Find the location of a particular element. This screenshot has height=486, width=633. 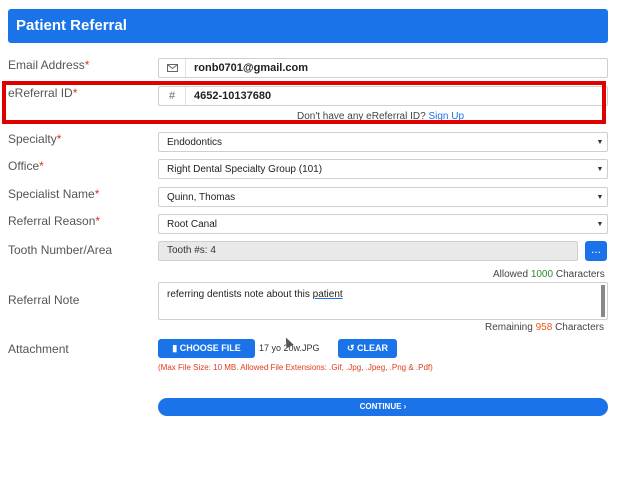

office-select: Right Dental Specialty Group (101) ▼ is located at coordinates (383, 169).